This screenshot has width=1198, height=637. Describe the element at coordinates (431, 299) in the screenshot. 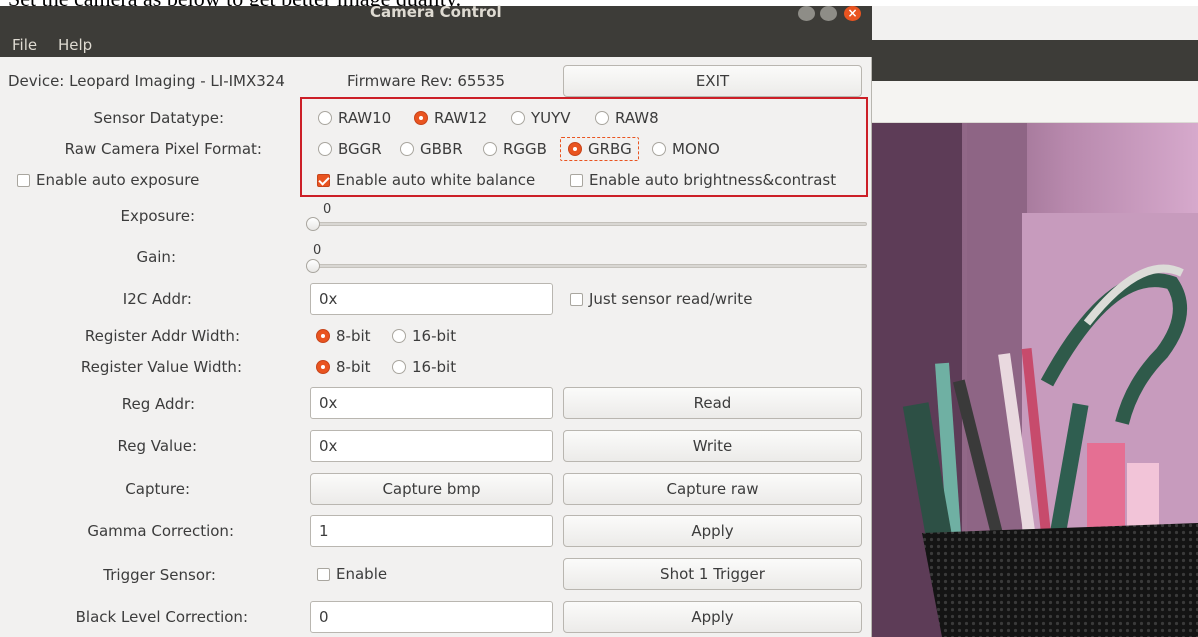

I see `i2c-addr-input: 0x` at that location.